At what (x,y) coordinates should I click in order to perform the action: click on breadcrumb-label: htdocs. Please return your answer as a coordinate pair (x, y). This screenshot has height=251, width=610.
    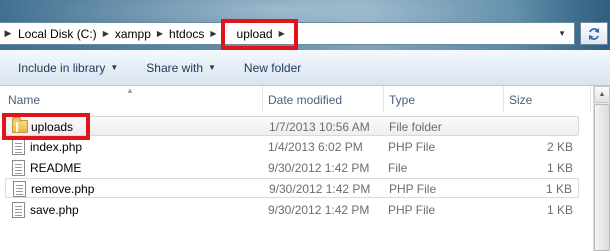
    Looking at the image, I should click on (187, 33).